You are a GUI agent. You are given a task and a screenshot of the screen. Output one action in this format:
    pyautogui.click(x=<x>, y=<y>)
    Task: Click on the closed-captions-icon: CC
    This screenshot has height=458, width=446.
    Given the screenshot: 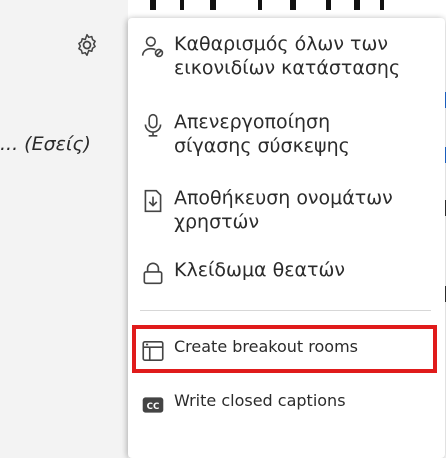 What is the action you would take?
    pyautogui.click(x=153, y=405)
    